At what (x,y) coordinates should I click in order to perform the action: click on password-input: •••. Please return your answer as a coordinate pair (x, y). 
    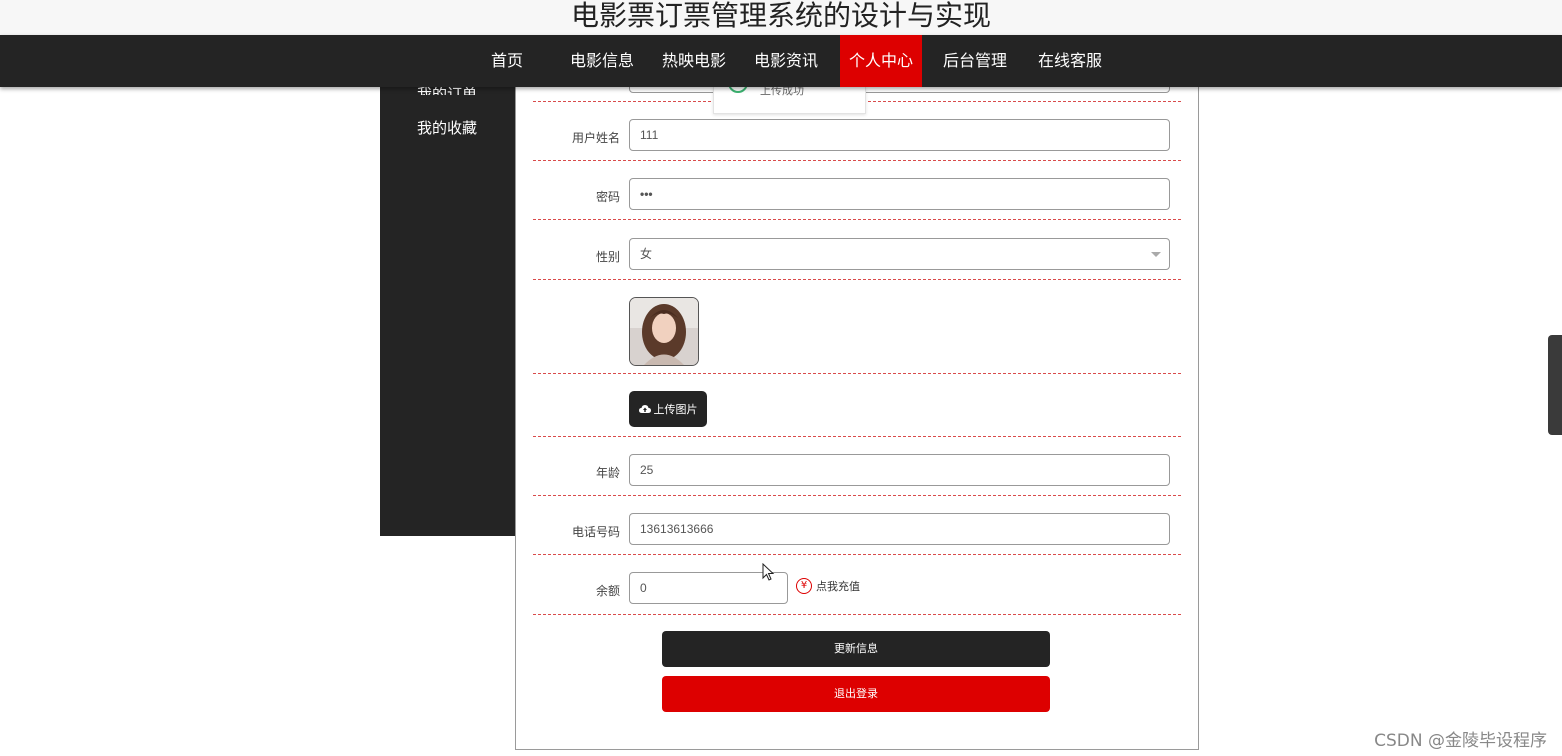
    Looking at the image, I should click on (899, 194).